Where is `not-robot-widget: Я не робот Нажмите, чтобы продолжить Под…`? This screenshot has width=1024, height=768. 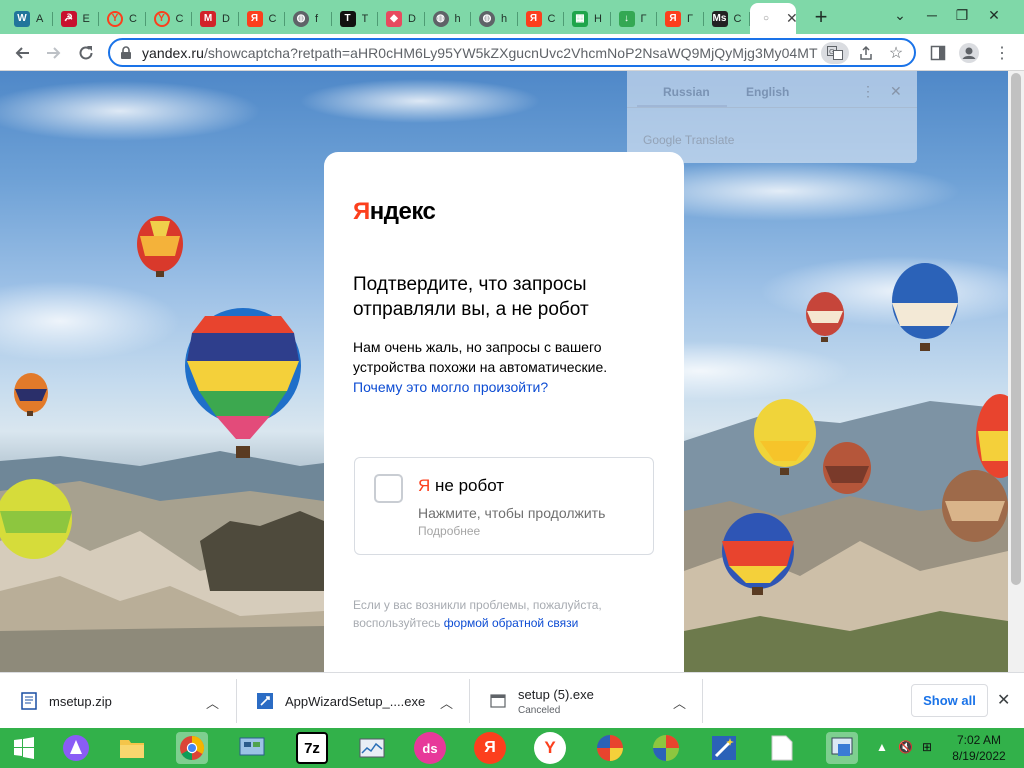
not-robot-widget: Я не робот Нажмите, чтобы продолжить Под… is located at coordinates (504, 506).